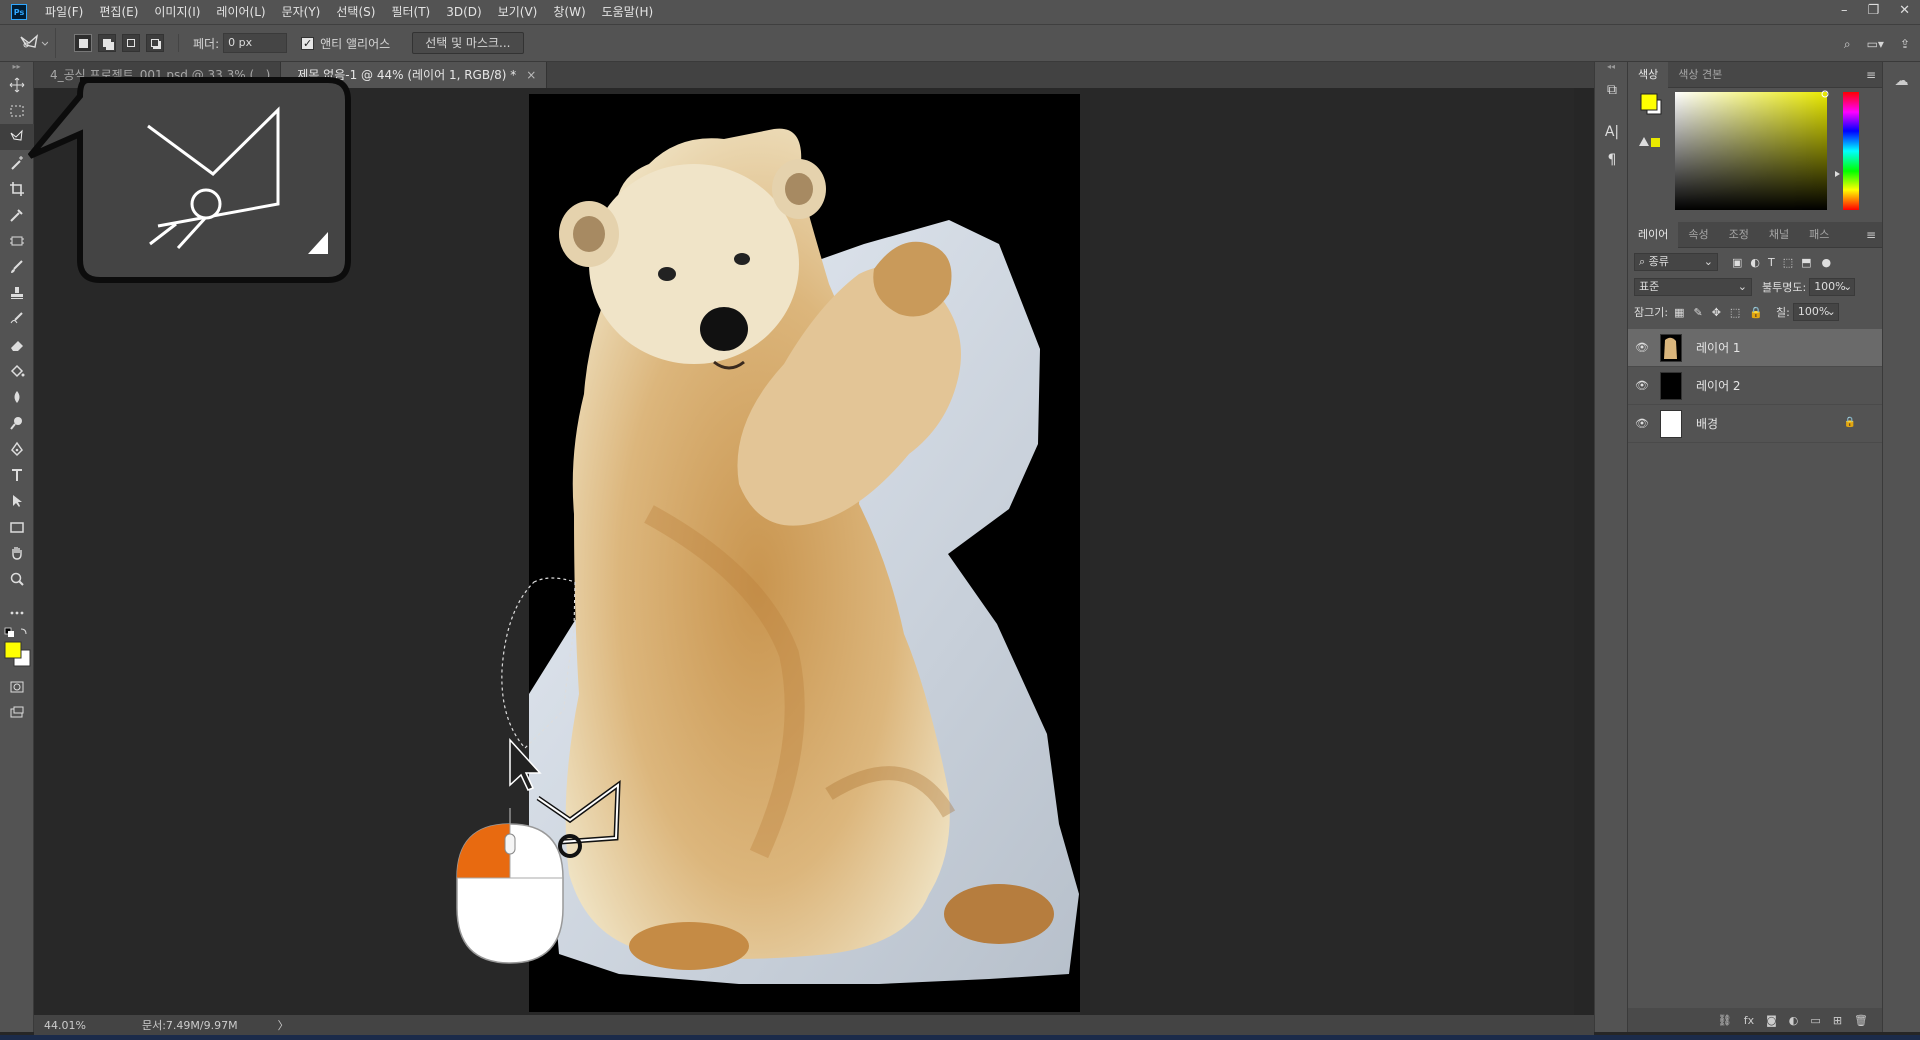  Describe the element at coordinates (1723, 312) in the screenshot. I see `lock-icons: ▦✎✥⬚🔒` at that location.